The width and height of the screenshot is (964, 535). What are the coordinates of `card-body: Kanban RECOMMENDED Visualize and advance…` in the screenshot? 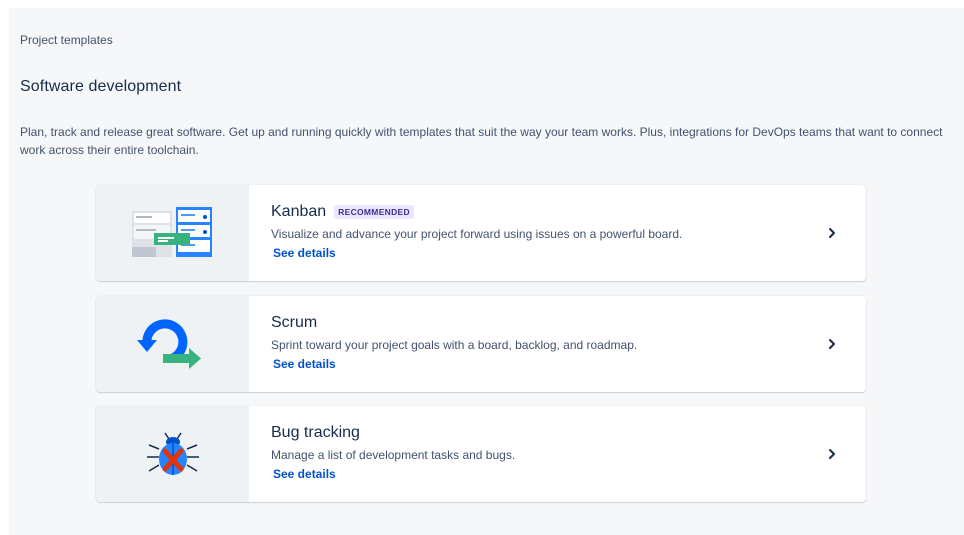 It's located at (538, 232).